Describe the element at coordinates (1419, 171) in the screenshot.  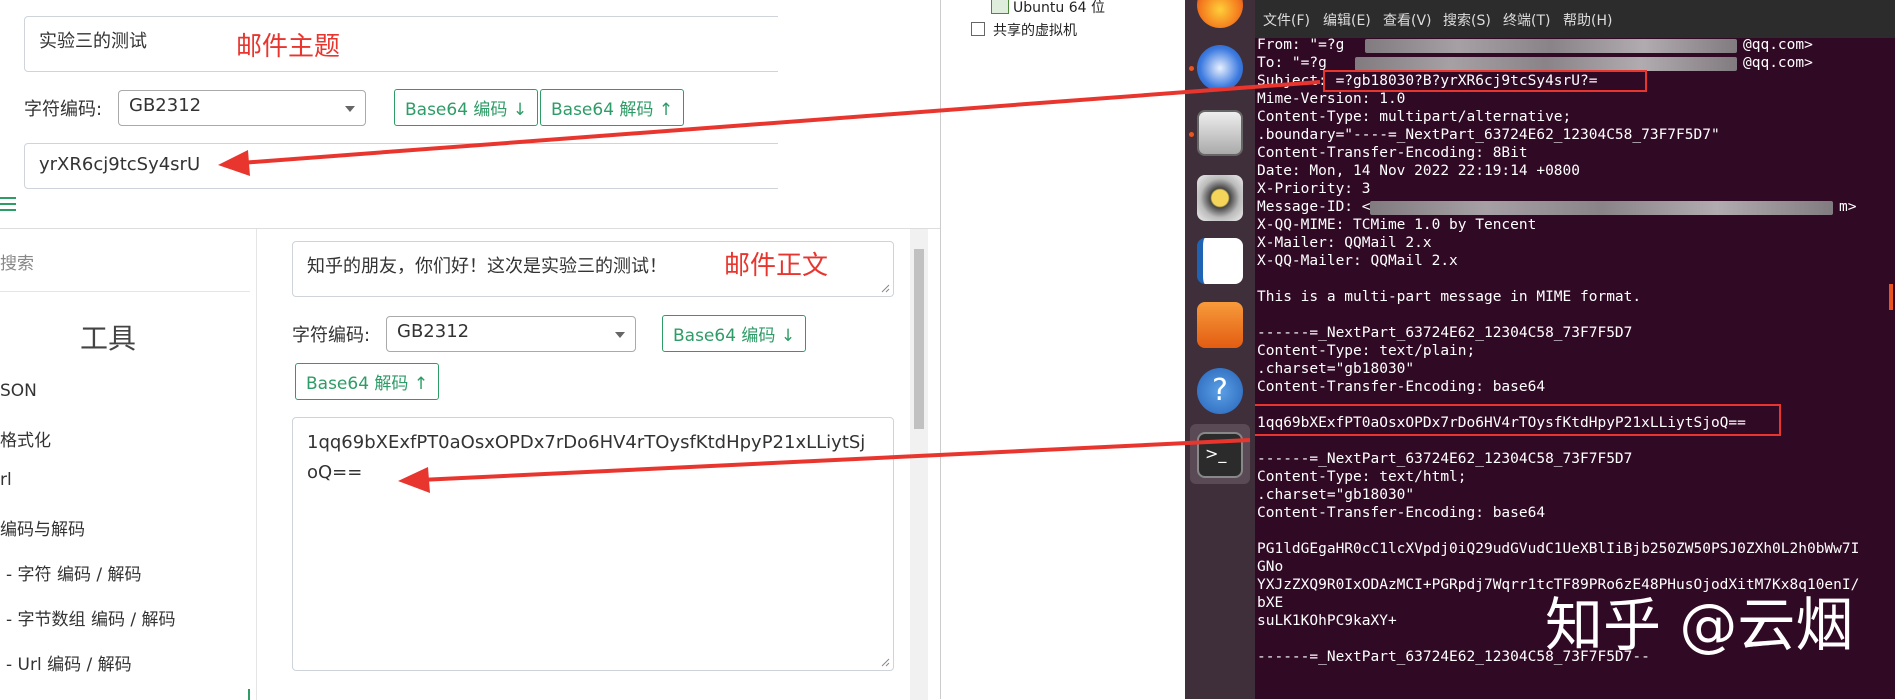
I see `terminal-line: Date: Mon, 14 Nov 2022 22:19:14 +0800` at that location.